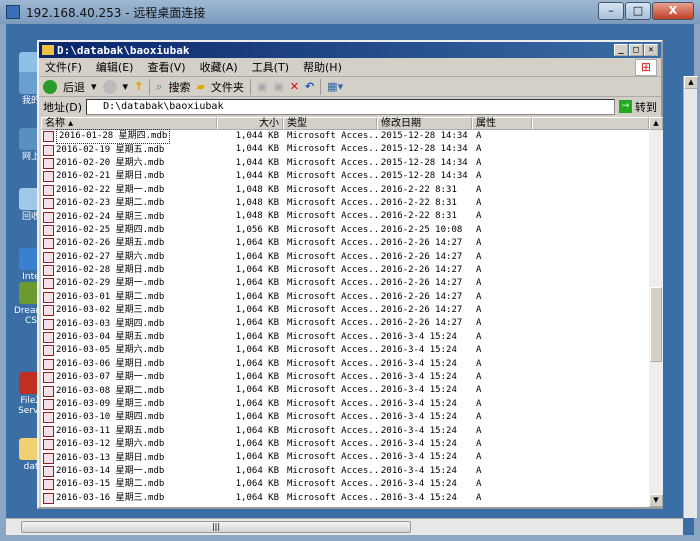 This screenshot has width=700, height=541. What do you see at coordinates (110, 256) in the screenshot?
I see `file-name: 2016-02-27 星期六.mdb` at bounding box center [110, 256].